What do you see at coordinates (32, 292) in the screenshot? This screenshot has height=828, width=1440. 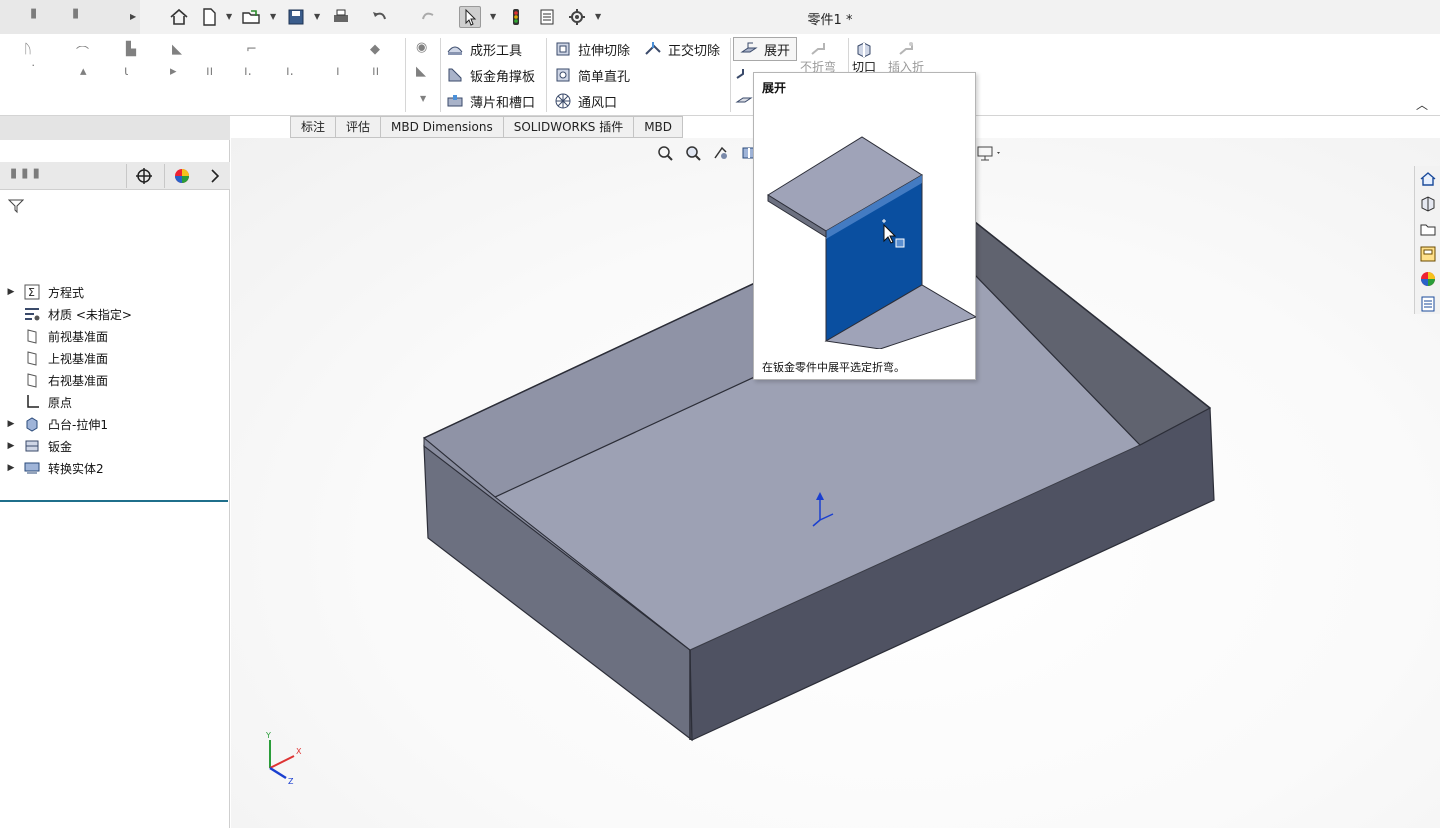 I see `equation-icon: Σ` at bounding box center [32, 292].